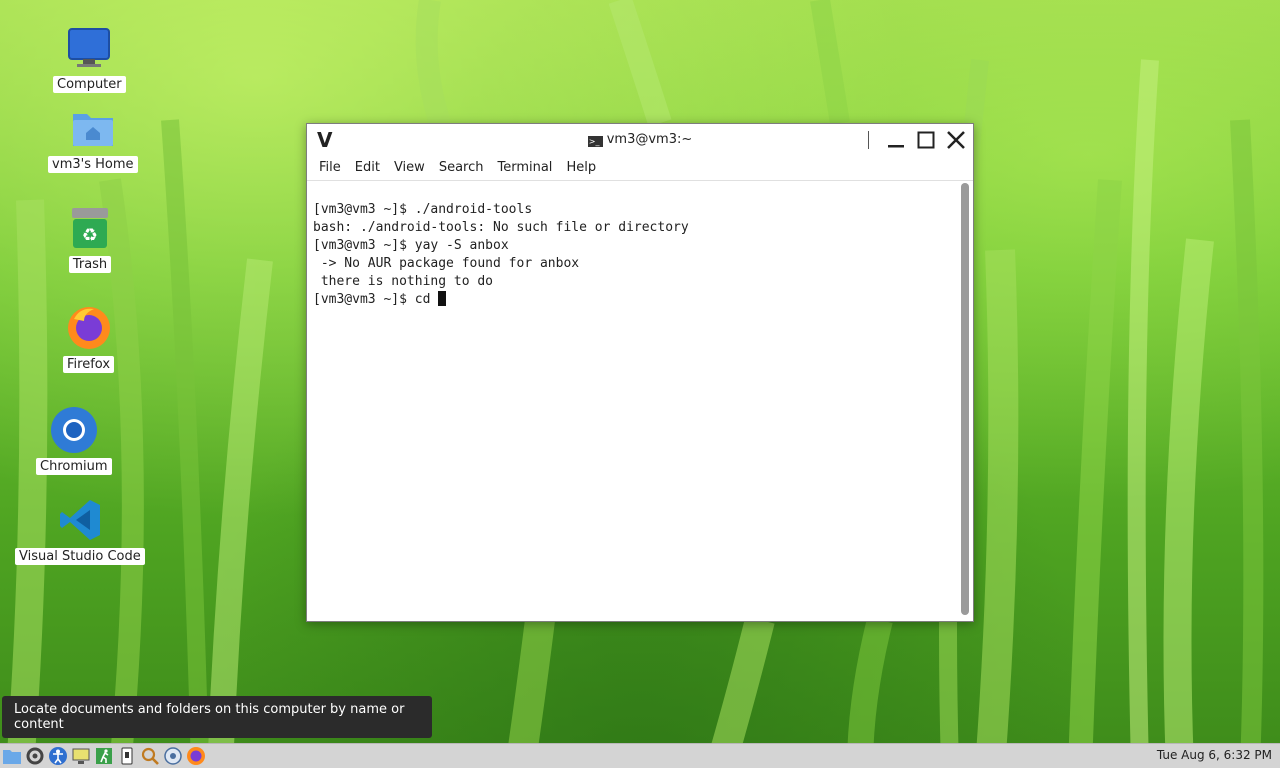 This screenshot has width=1280, height=768. What do you see at coordinates (104, 756) in the screenshot?
I see `exit-icon` at bounding box center [104, 756].